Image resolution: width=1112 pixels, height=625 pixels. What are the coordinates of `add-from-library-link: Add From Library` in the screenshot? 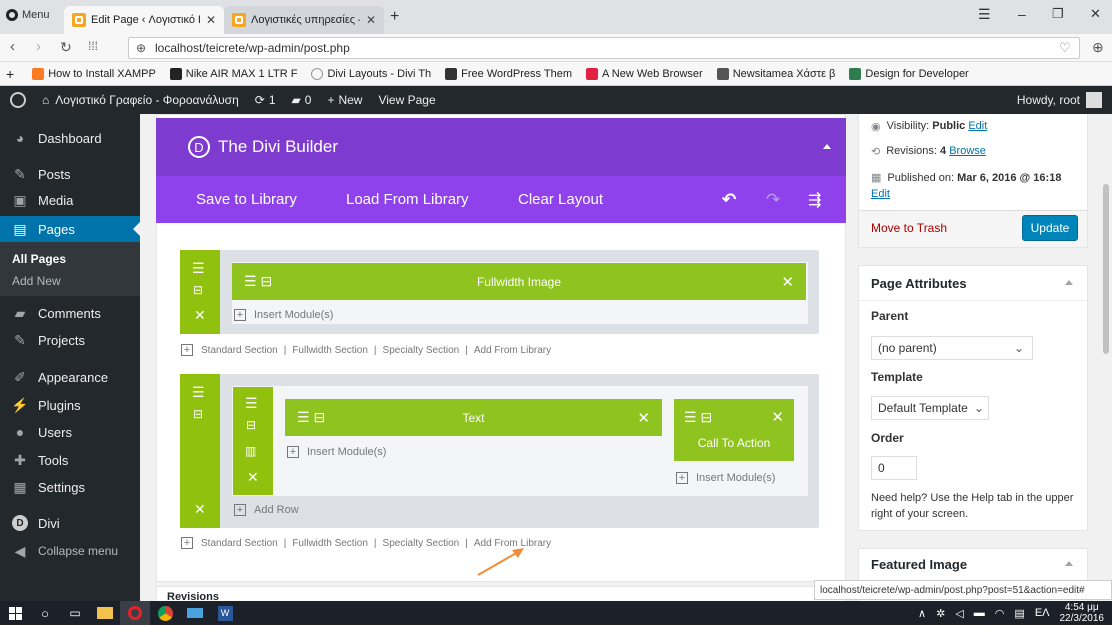 It's located at (512, 350).